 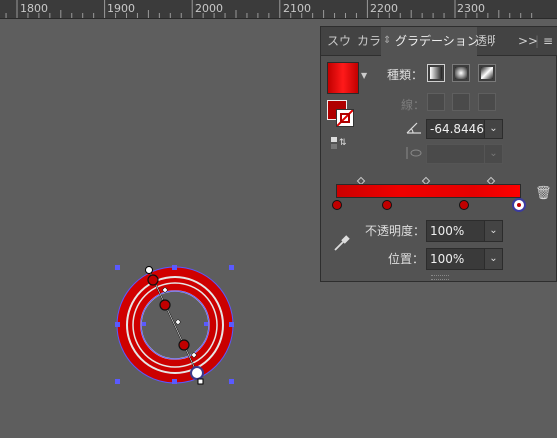 I want to click on tab-transparency: 透明, so click(x=485, y=41).